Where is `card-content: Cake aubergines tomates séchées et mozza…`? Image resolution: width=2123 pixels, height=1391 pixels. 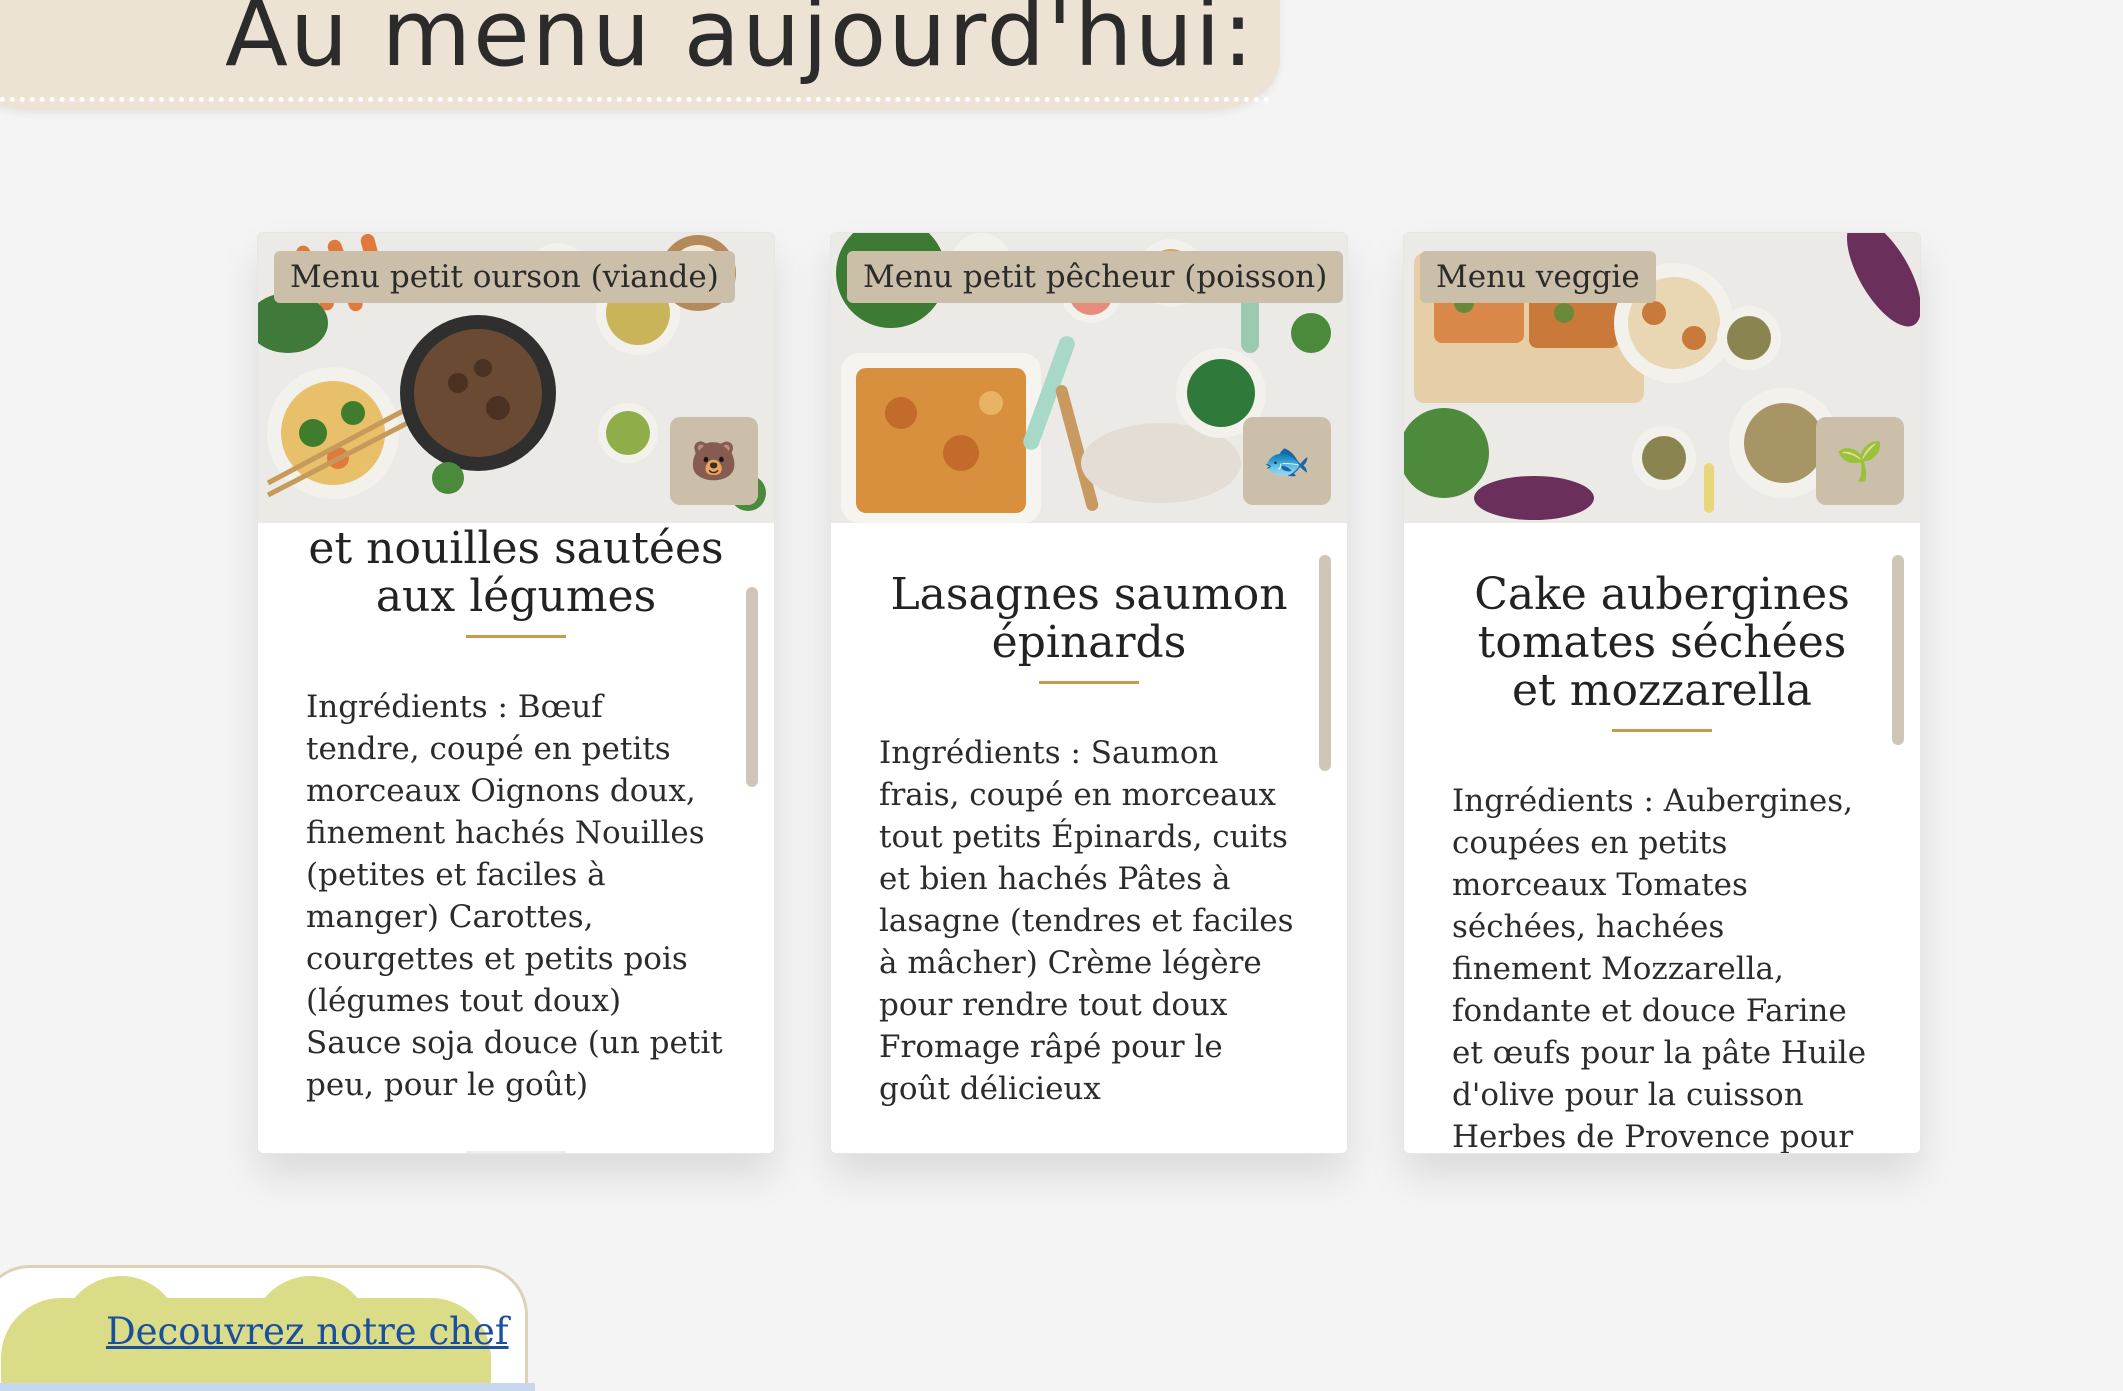 card-content: Cake aubergines tomates séchées et mozza… is located at coordinates (1662, 838).